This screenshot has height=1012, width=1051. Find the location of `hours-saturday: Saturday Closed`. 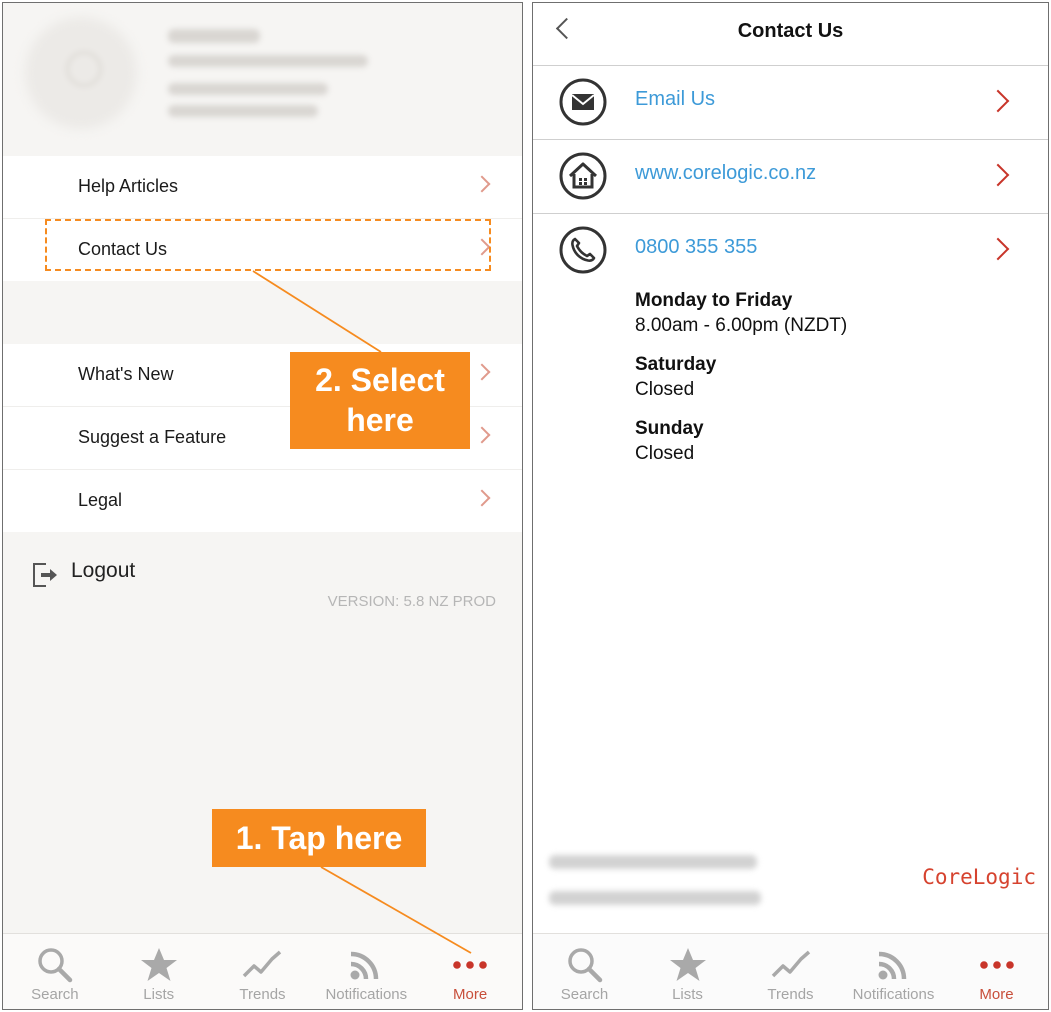

hours-saturday: Saturday Closed is located at coordinates (675, 378).